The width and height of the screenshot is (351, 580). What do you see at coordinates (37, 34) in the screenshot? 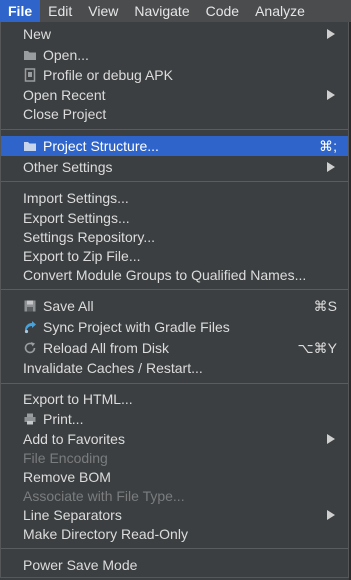
I see `menu-item-label: New` at bounding box center [37, 34].